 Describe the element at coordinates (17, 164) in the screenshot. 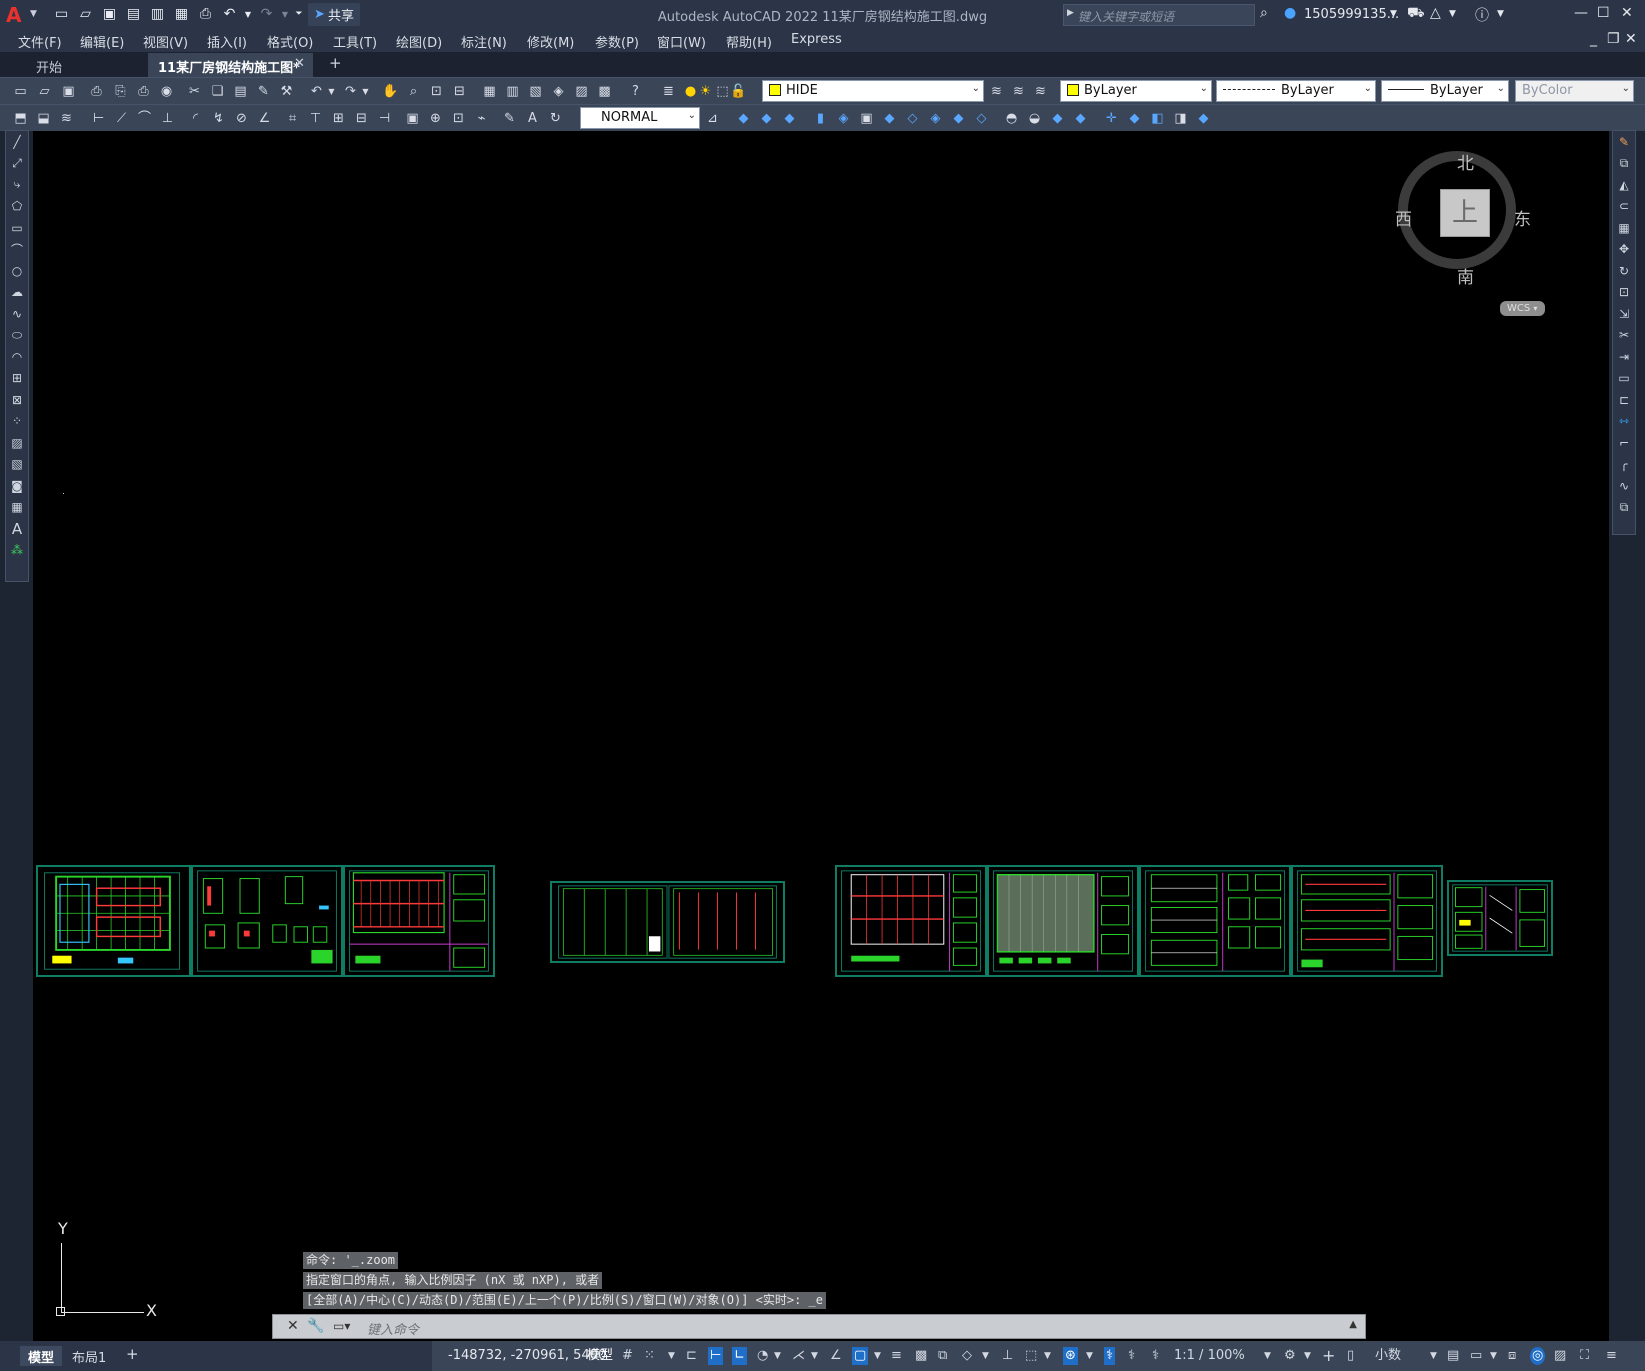

I see `construction-line-icon: ⤢` at that location.